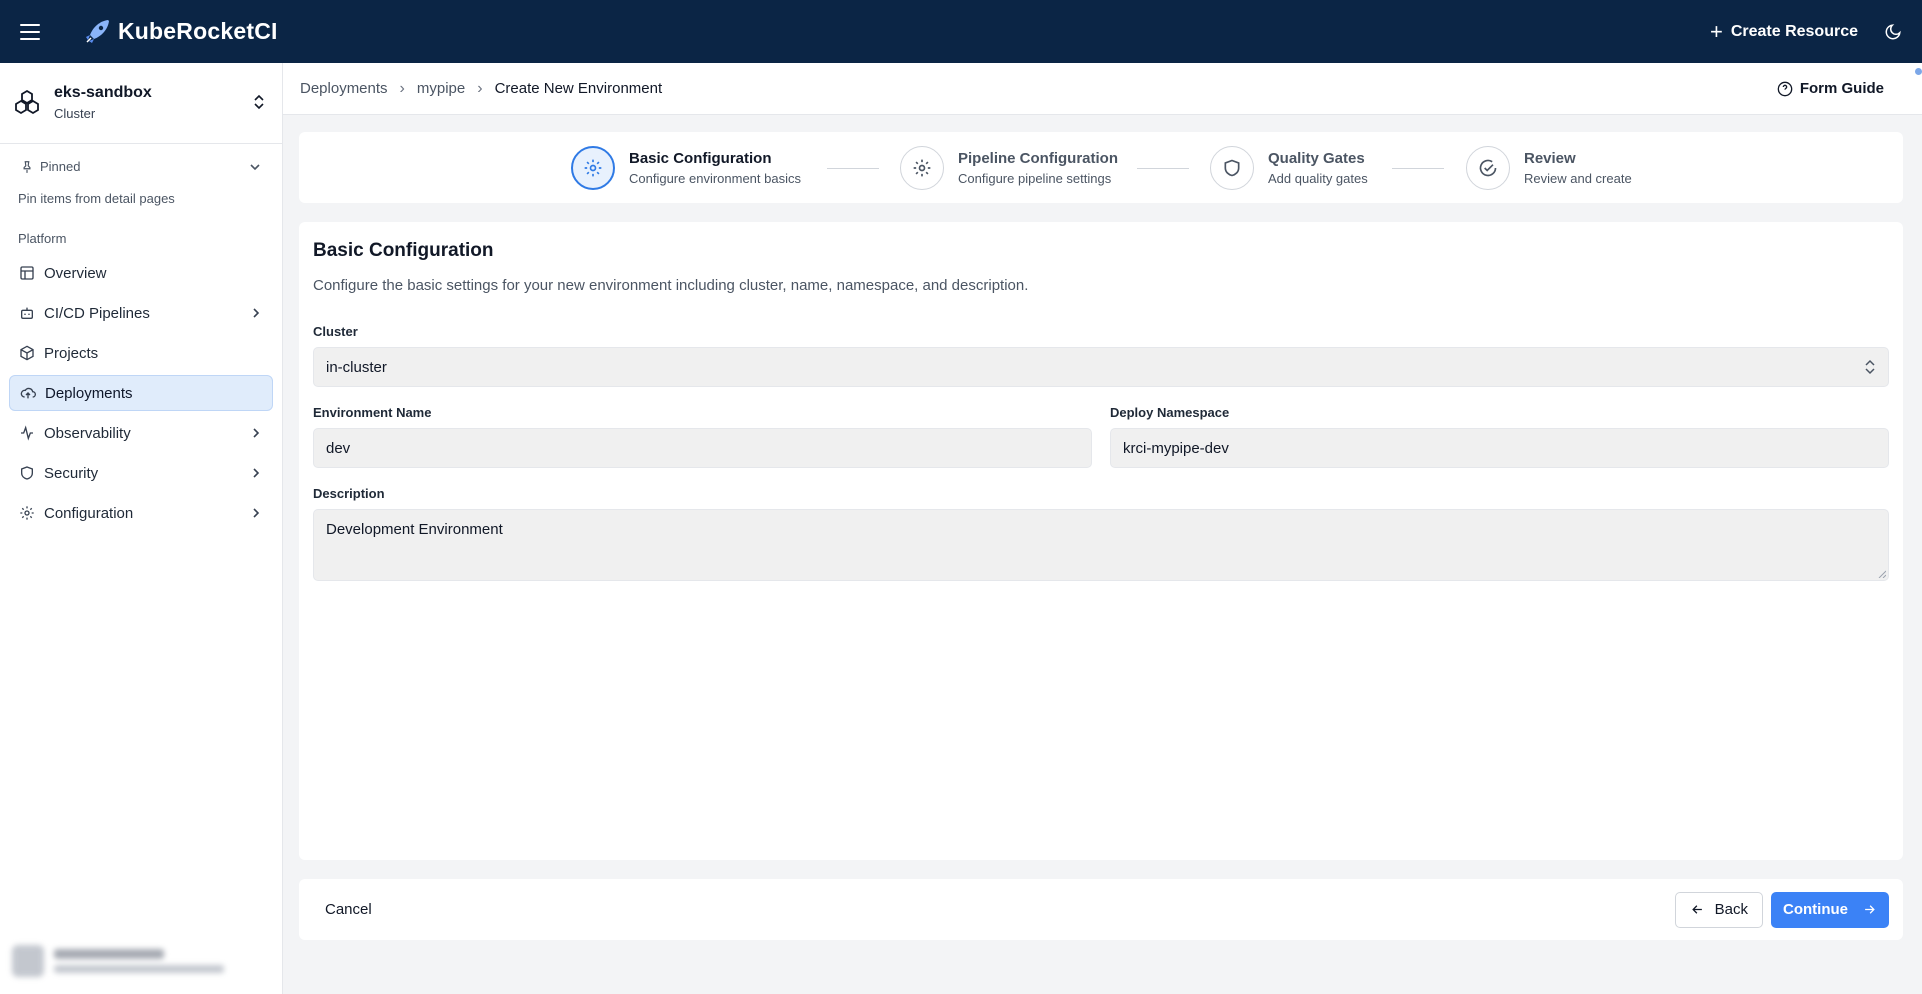 This screenshot has height=994, width=1922. What do you see at coordinates (1841, 88) in the screenshot?
I see `form-guide-label: Form Guide` at bounding box center [1841, 88].